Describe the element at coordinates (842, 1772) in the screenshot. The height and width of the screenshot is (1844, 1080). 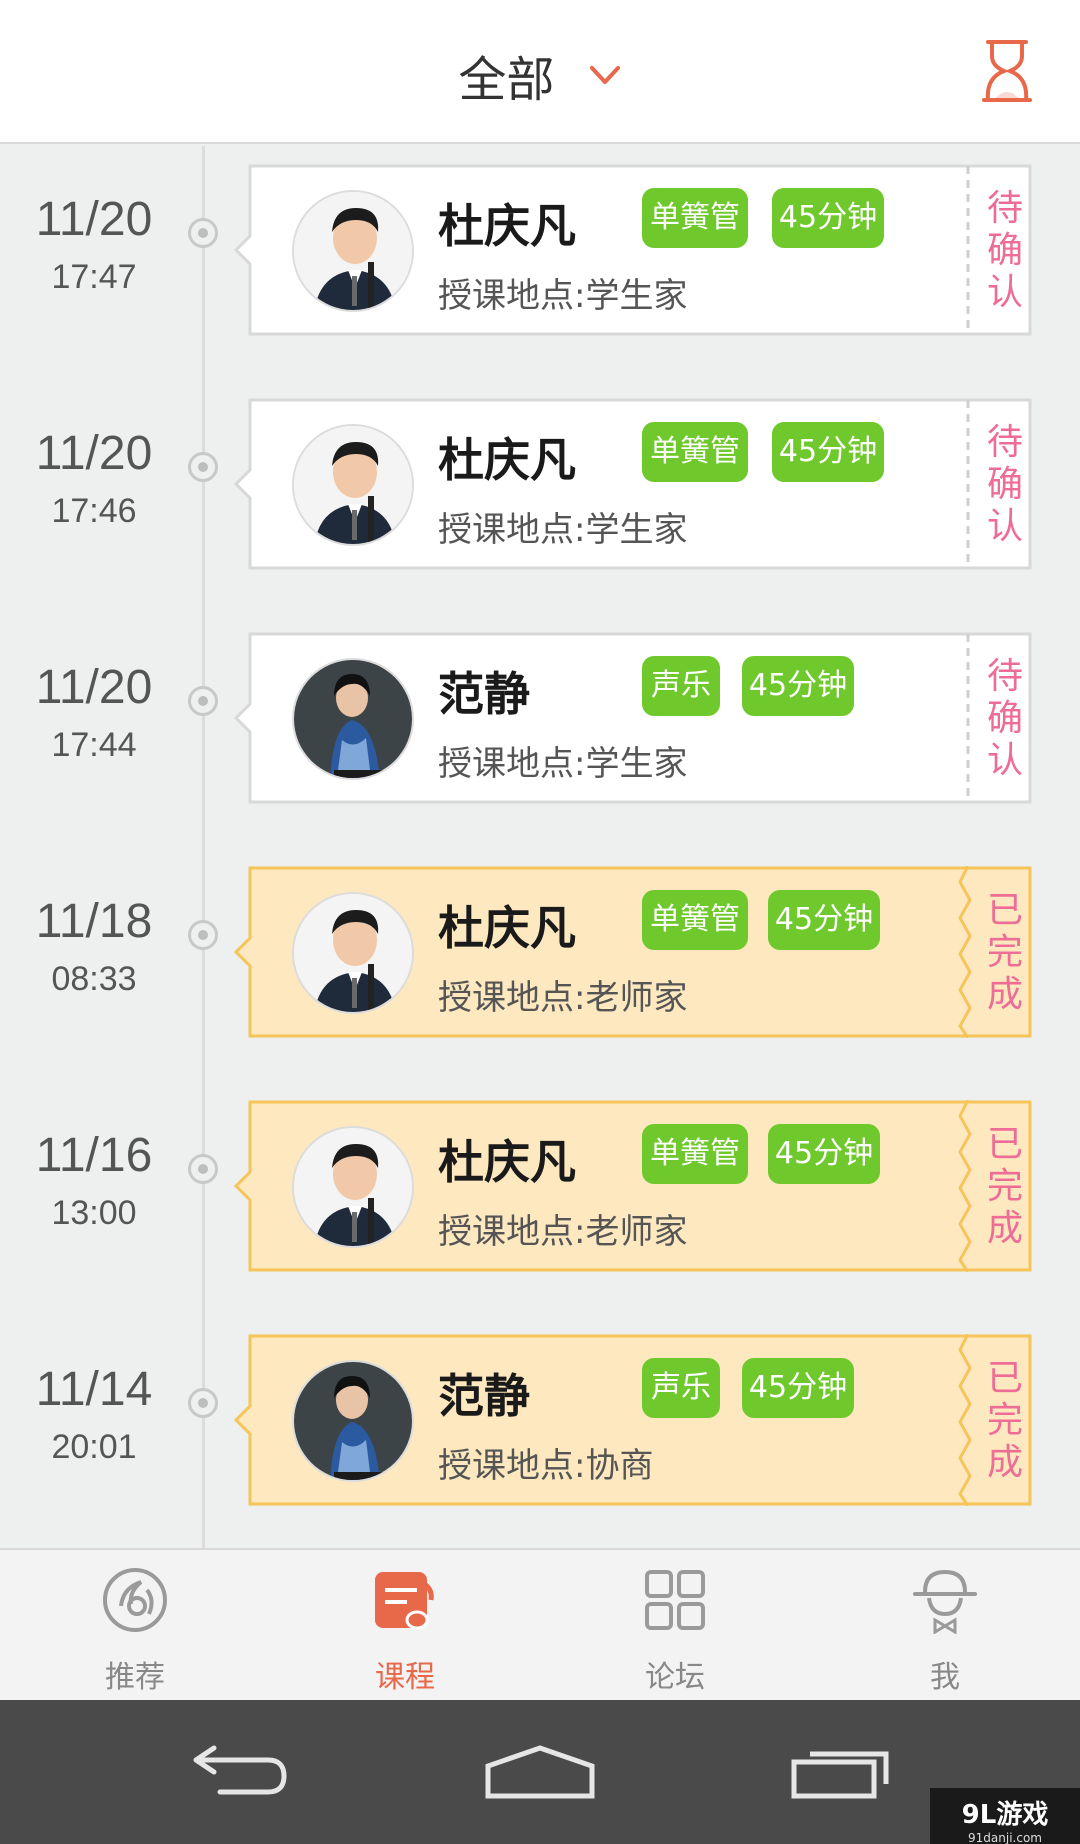
I see `recents-icon` at that location.